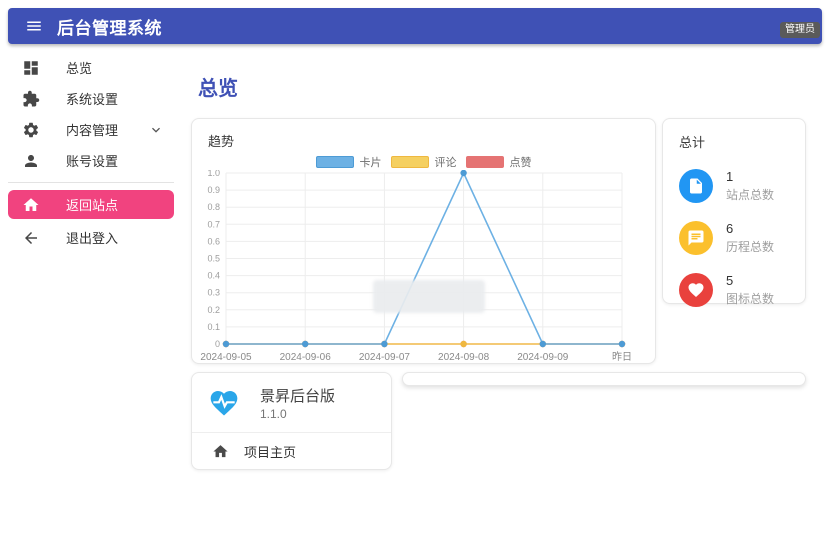 The height and width of the screenshot is (546, 826). Describe the element at coordinates (429, 296) in the screenshot. I see `blurred-watermark` at that location.